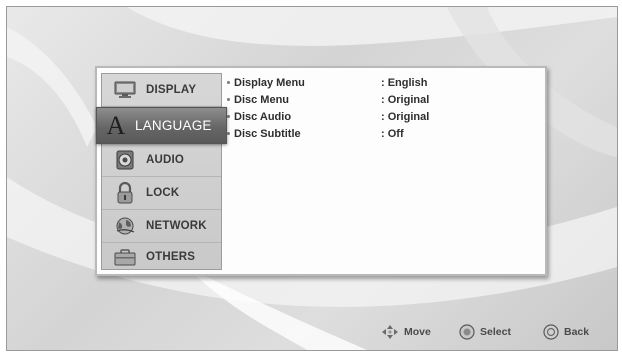  I want to click on setting-row-display-menu: Display Menu : English, so click(382, 83).